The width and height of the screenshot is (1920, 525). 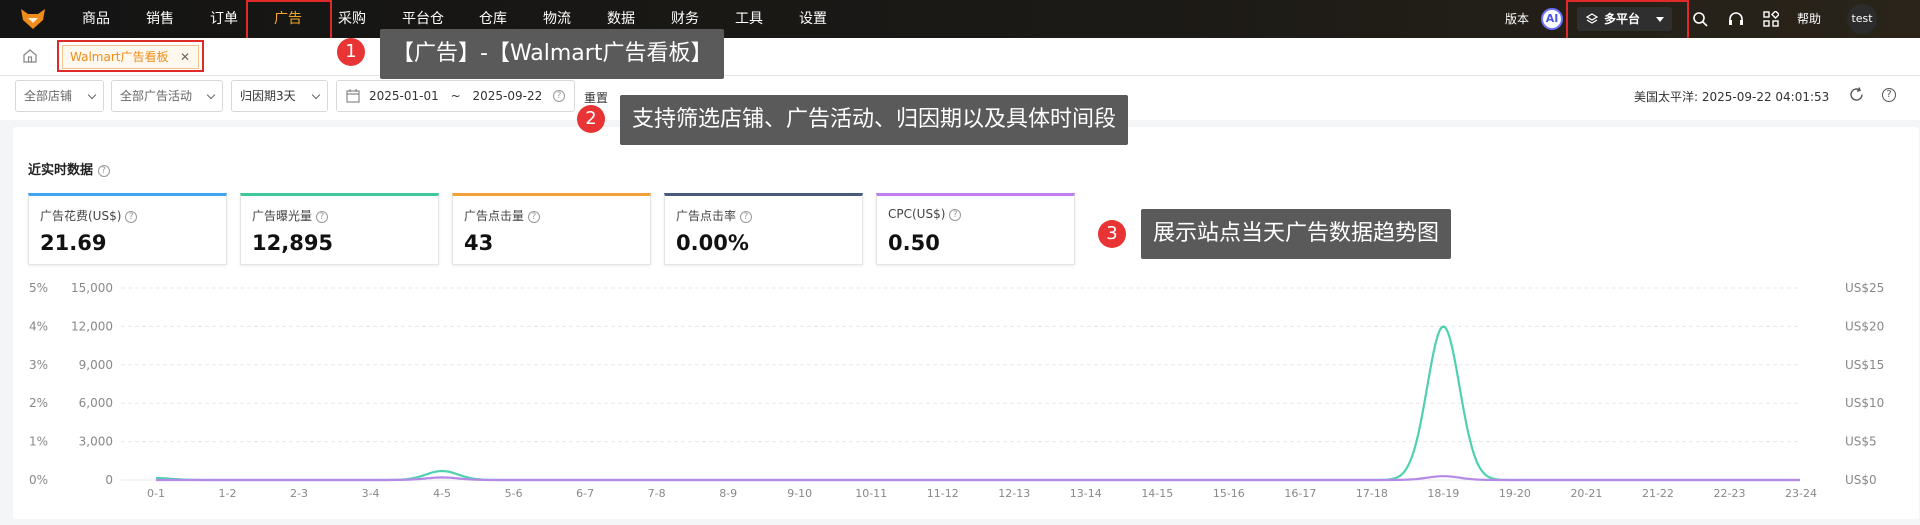 What do you see at coordinates (89, 215) in the screenshot?
I see `metric-label: 广告花费(US$) ?` at bounding box center [89, 215].